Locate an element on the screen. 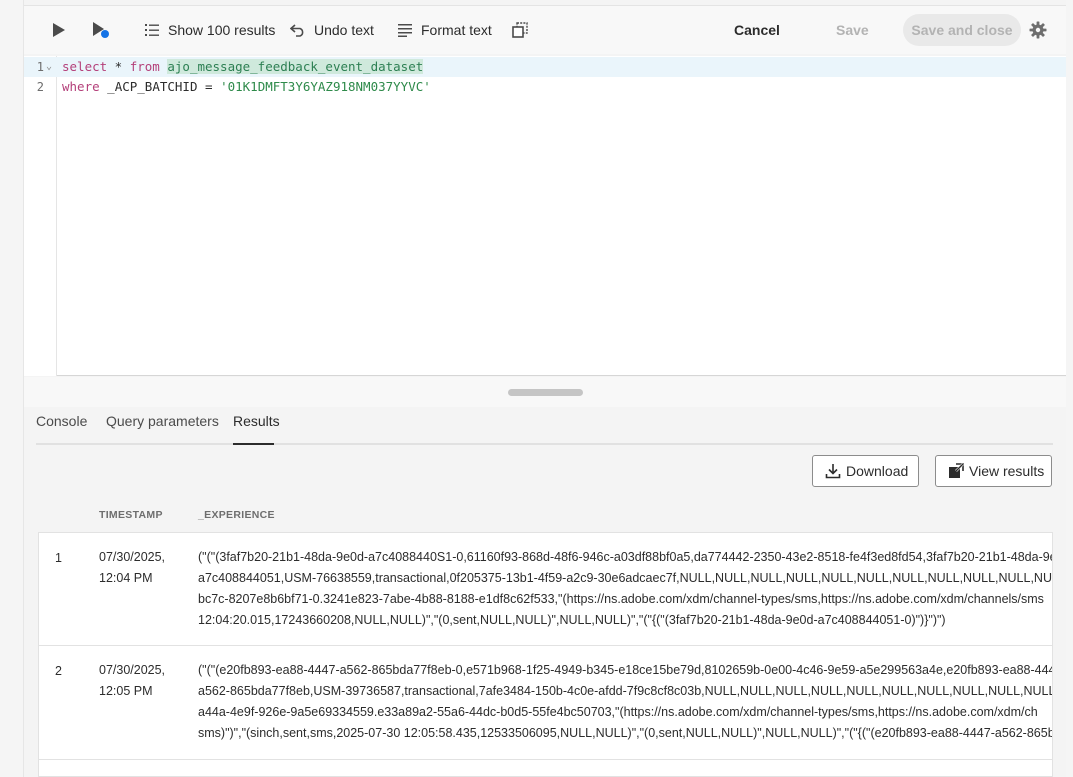 This screenshot has height=777, width=1073. copy-icon is located at coordinates (520, 30).